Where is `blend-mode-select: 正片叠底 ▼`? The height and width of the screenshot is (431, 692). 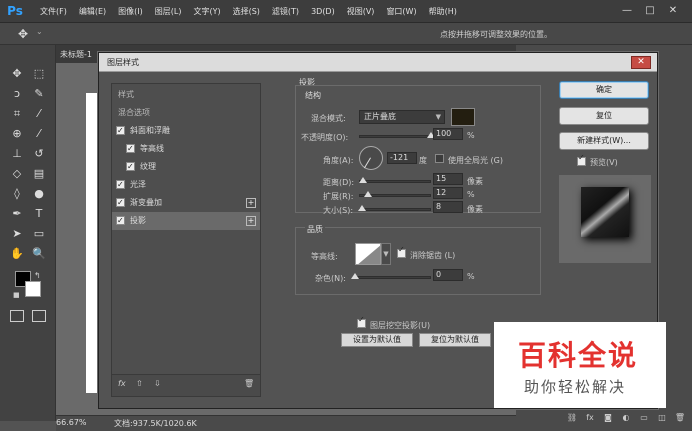
blend-mode-select: 正片叠底 ▼ is located at coordinates (402, 117).